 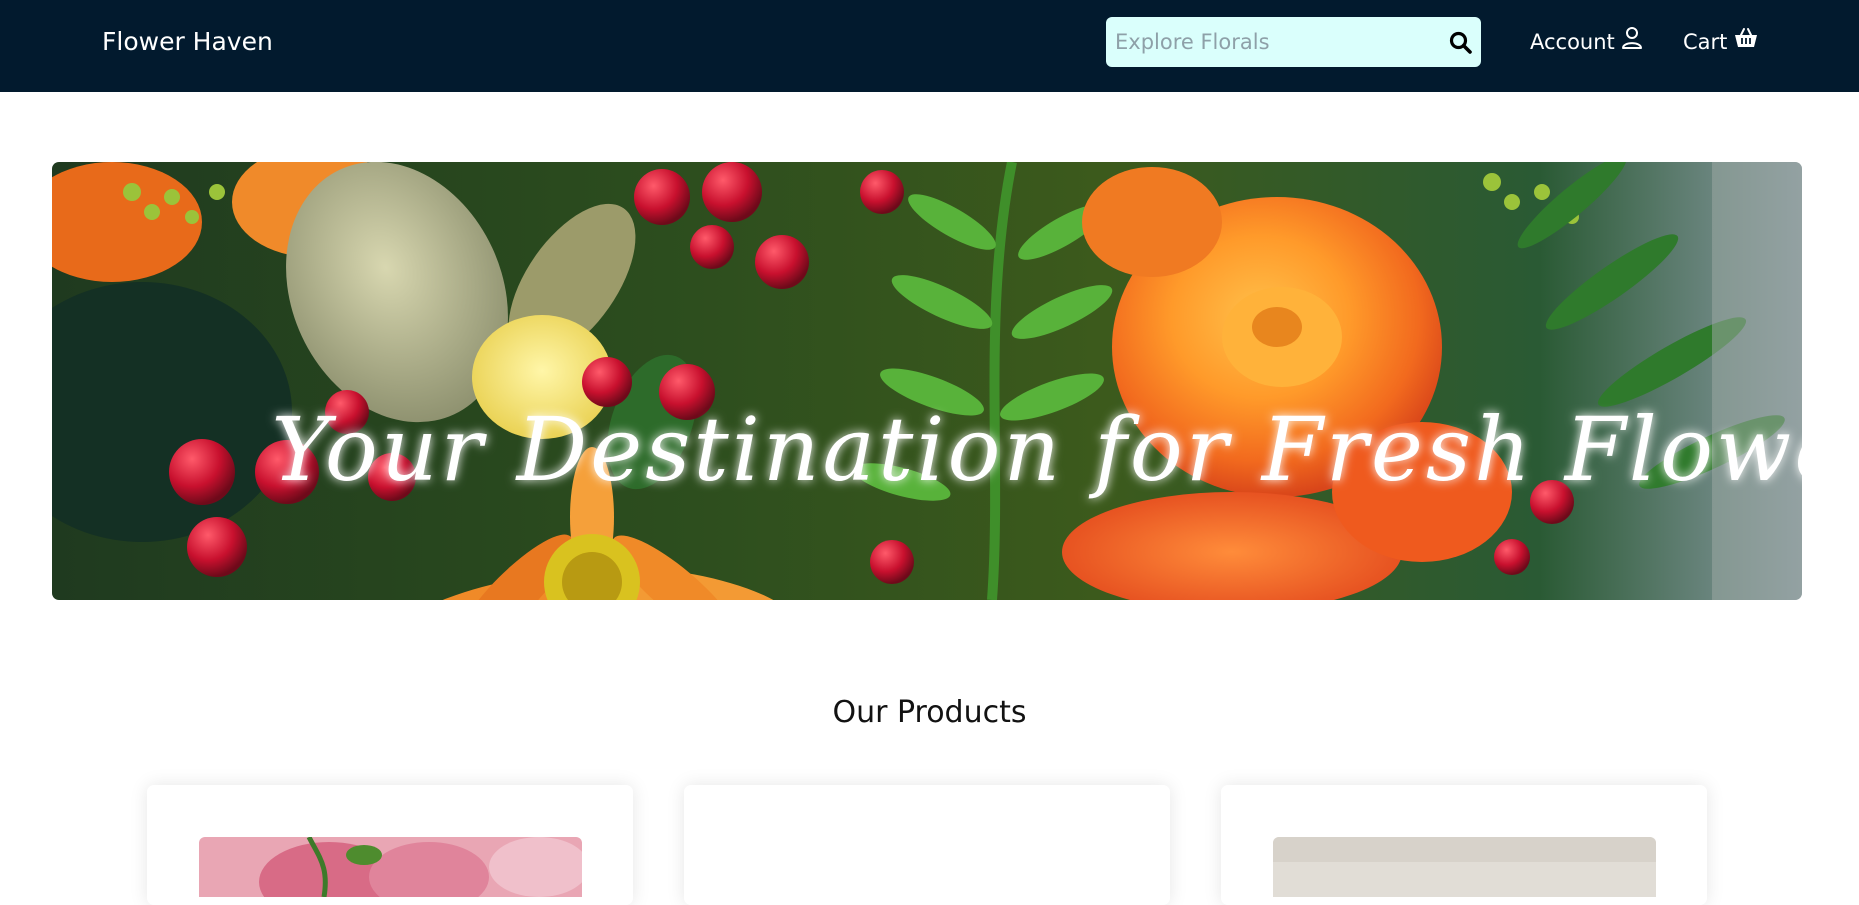 I want to click on cart-link: Cart, so click(x=1721, y=42).